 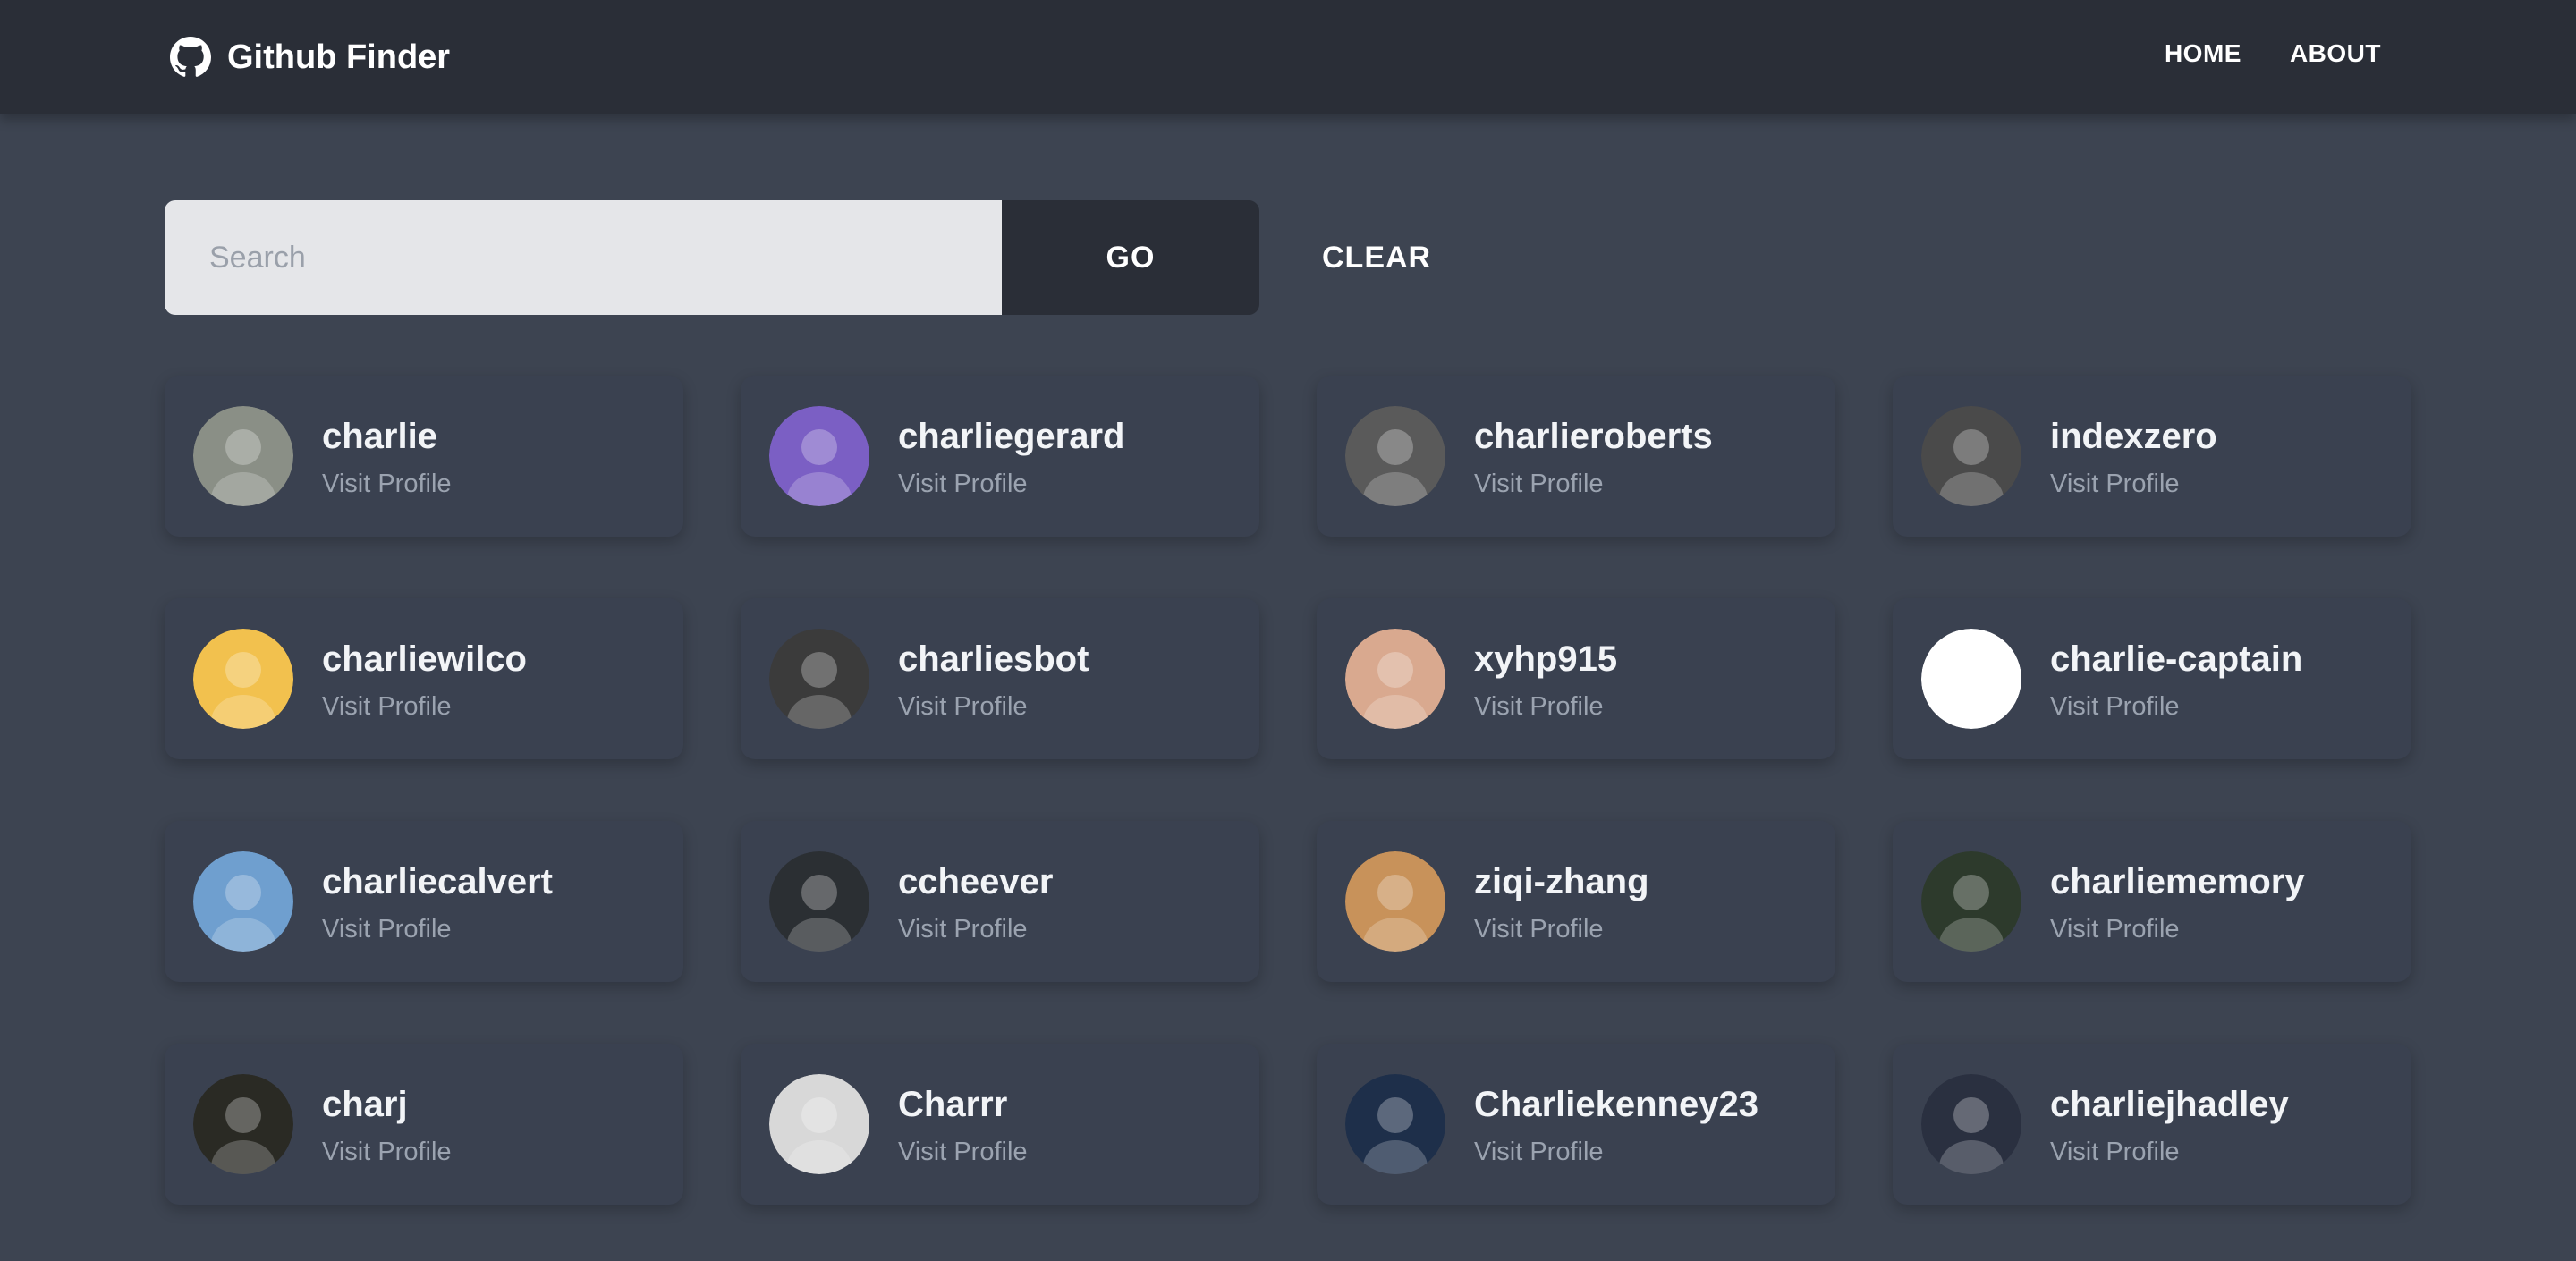 What do you see at coordinates (1011, 436) in the screenshot?
I see `username: charliegerard` at bounding box center [1011, 436].